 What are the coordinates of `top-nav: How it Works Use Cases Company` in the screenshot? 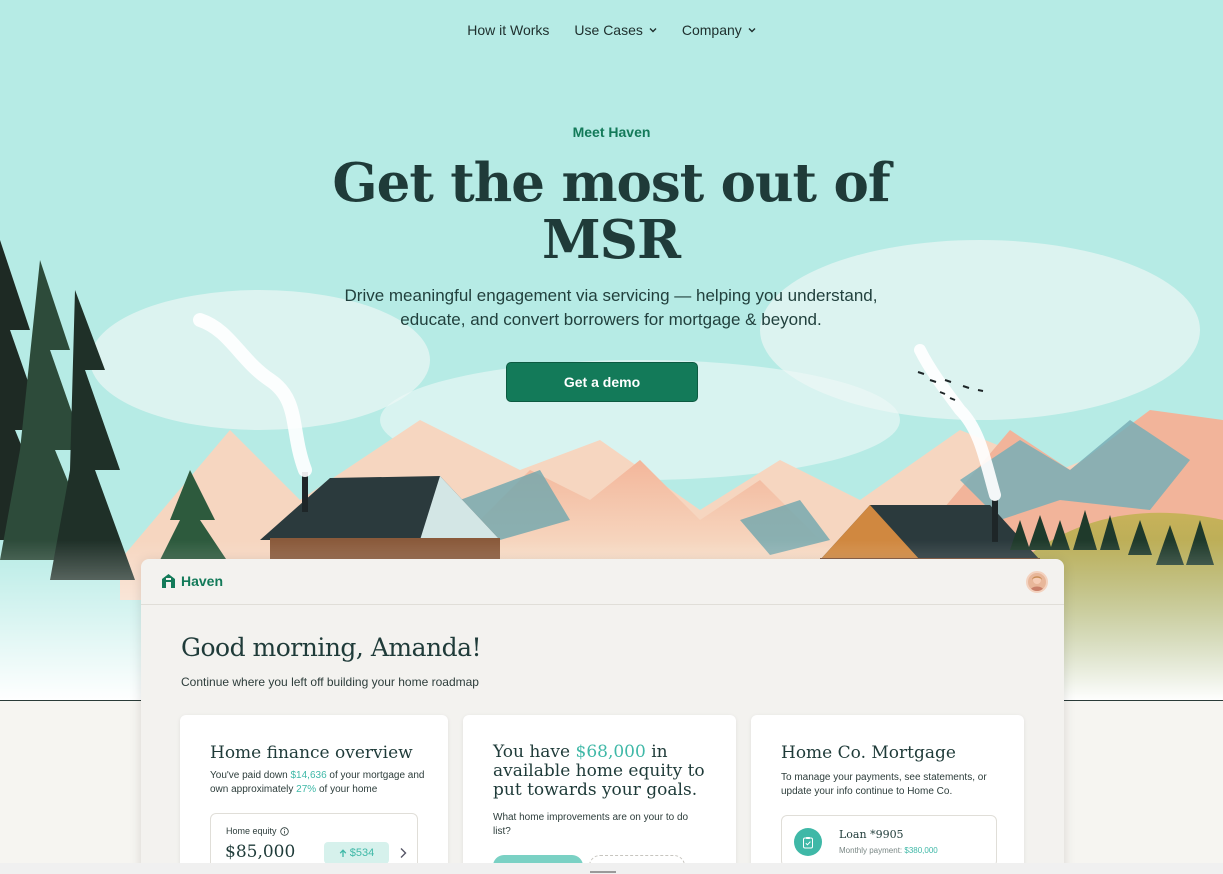 It's located at (611, 30).